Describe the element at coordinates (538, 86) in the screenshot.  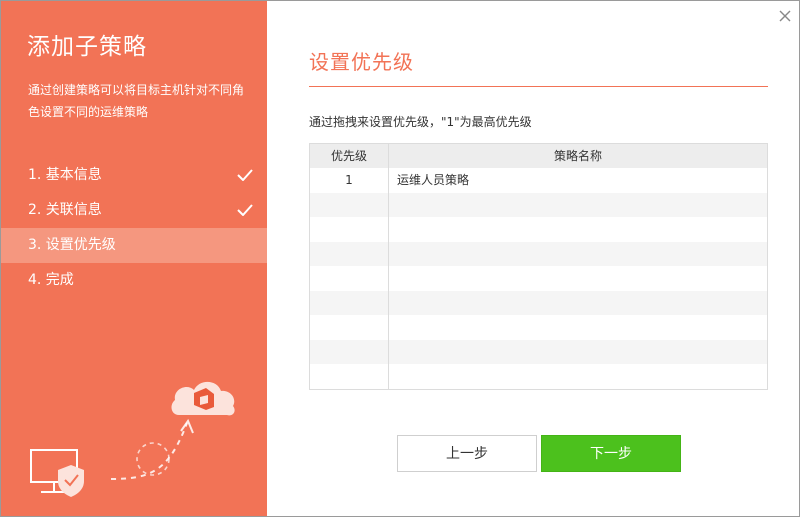
I see `heading-divider` at that location.